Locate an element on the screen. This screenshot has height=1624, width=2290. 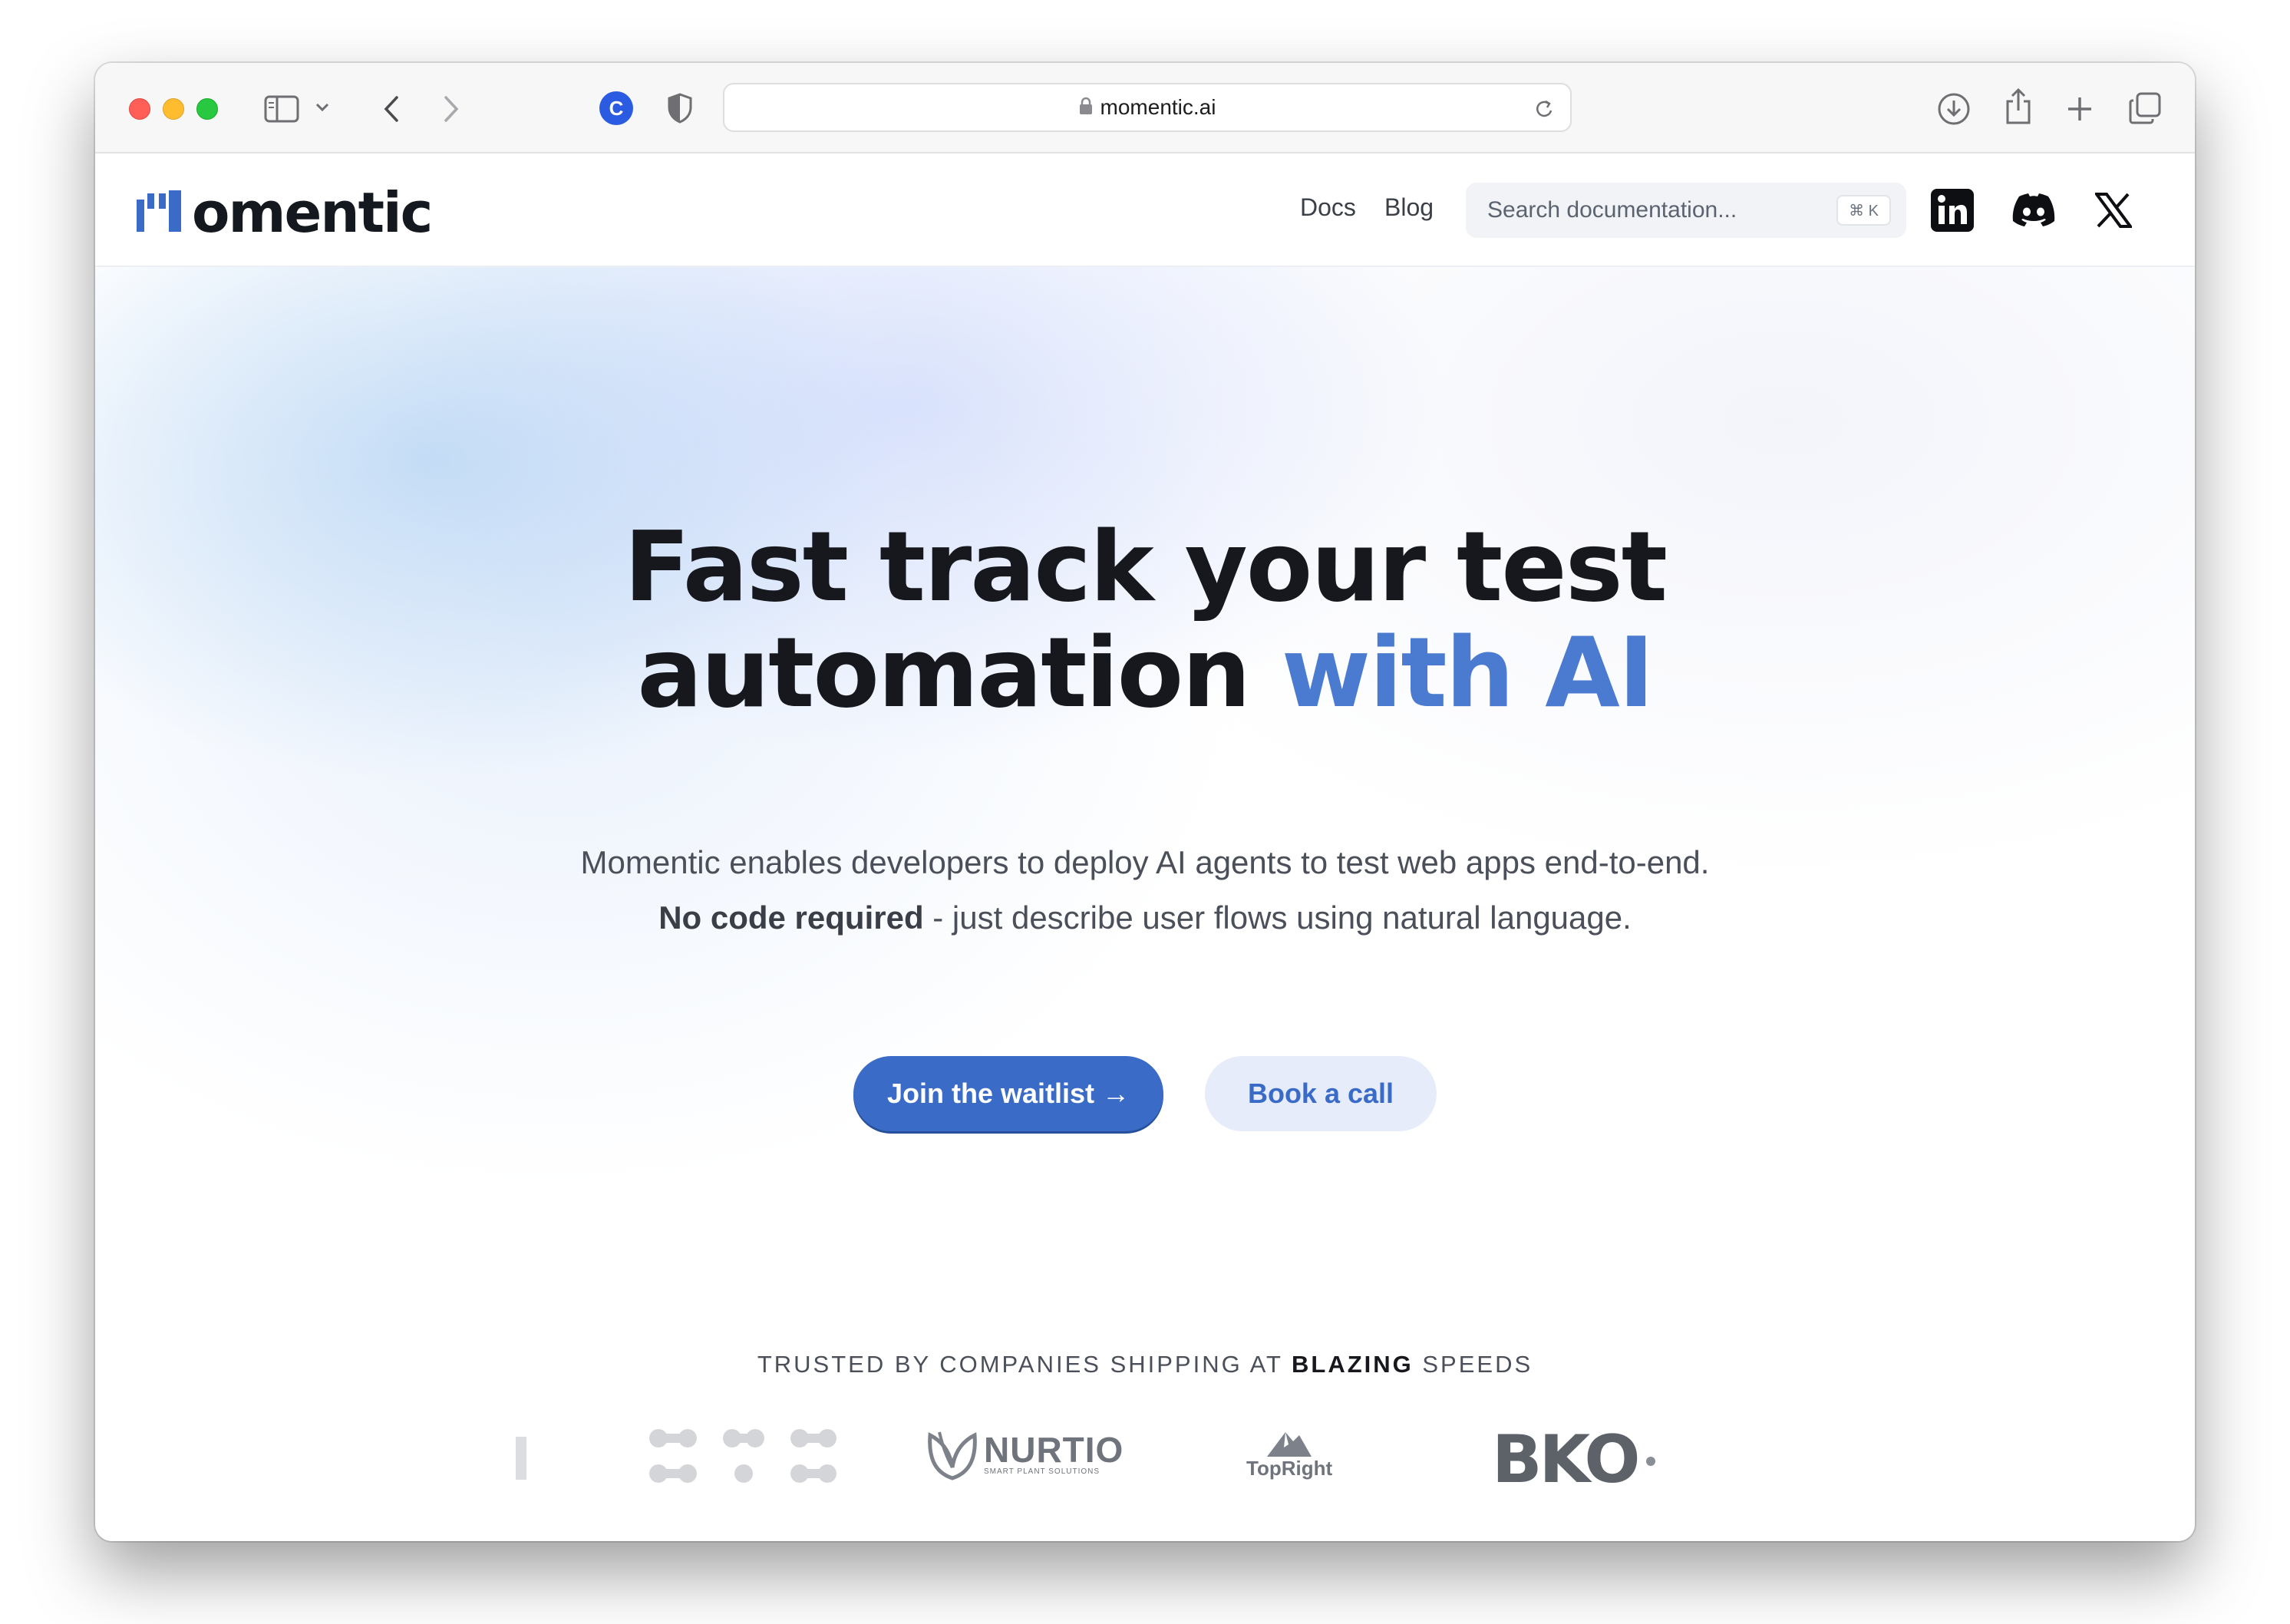
headline-line-2: automation is located at coordinates (944, 672).